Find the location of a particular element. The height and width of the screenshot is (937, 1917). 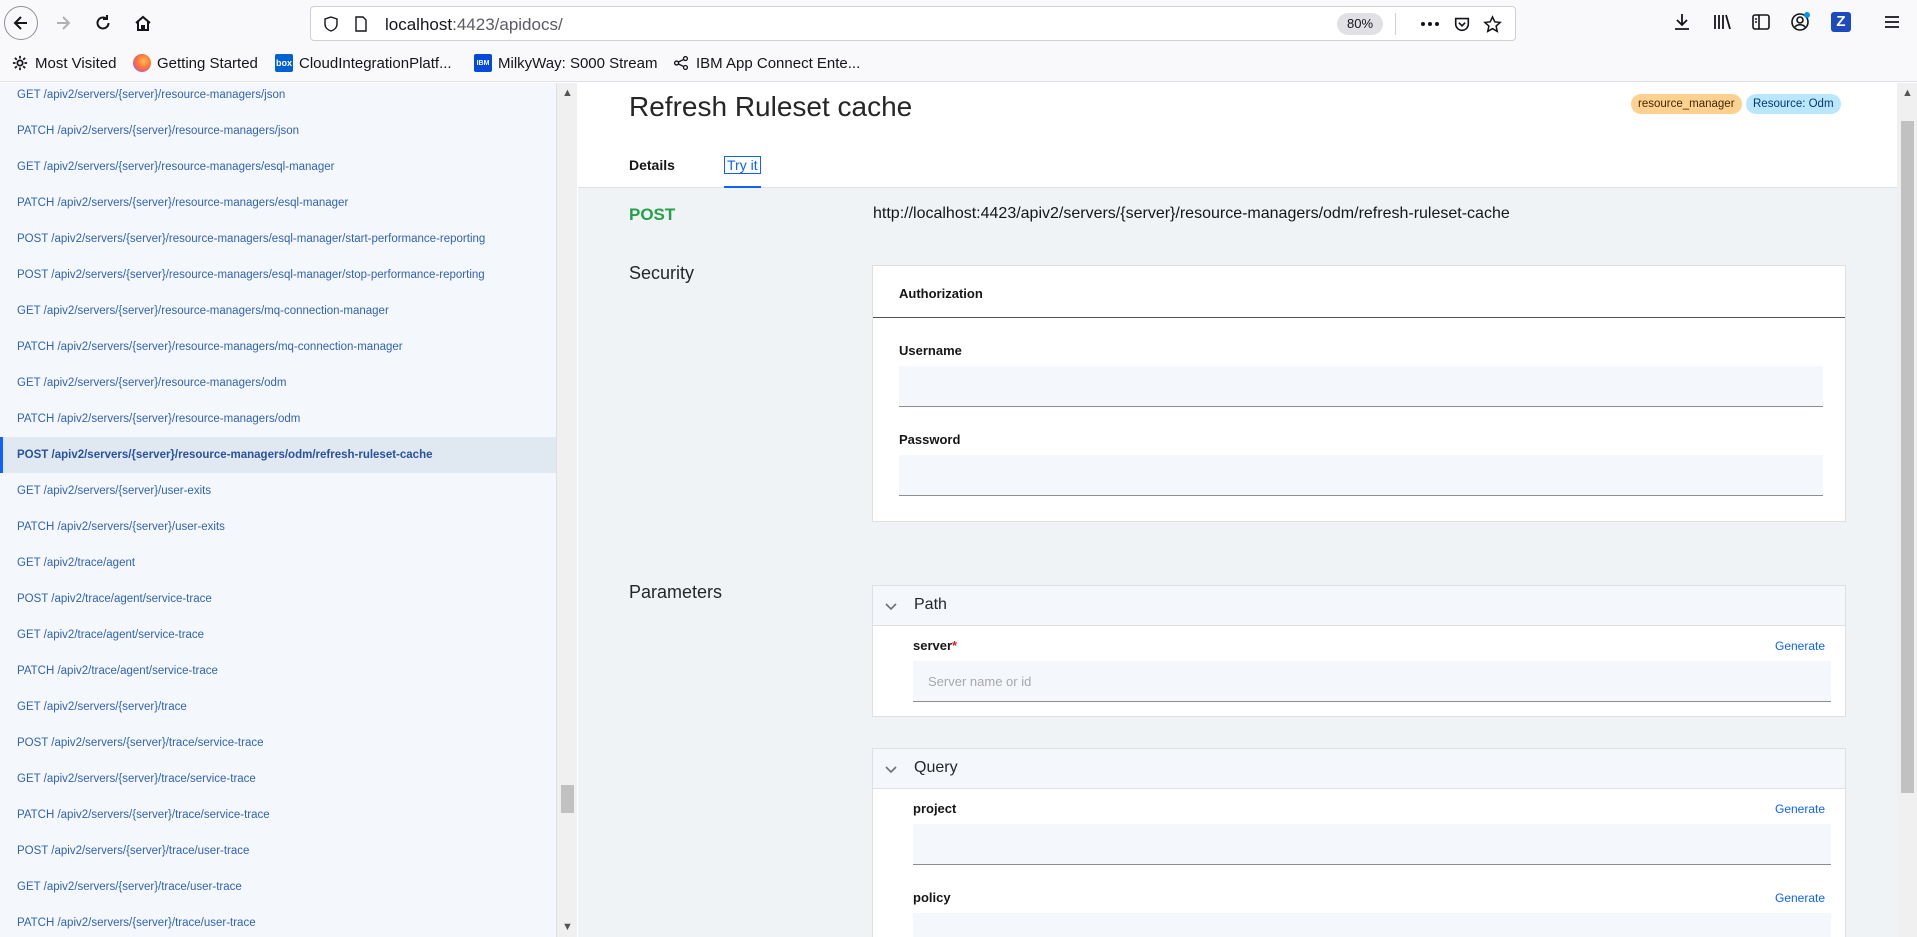

divider is located at coordinates (1359, 317).